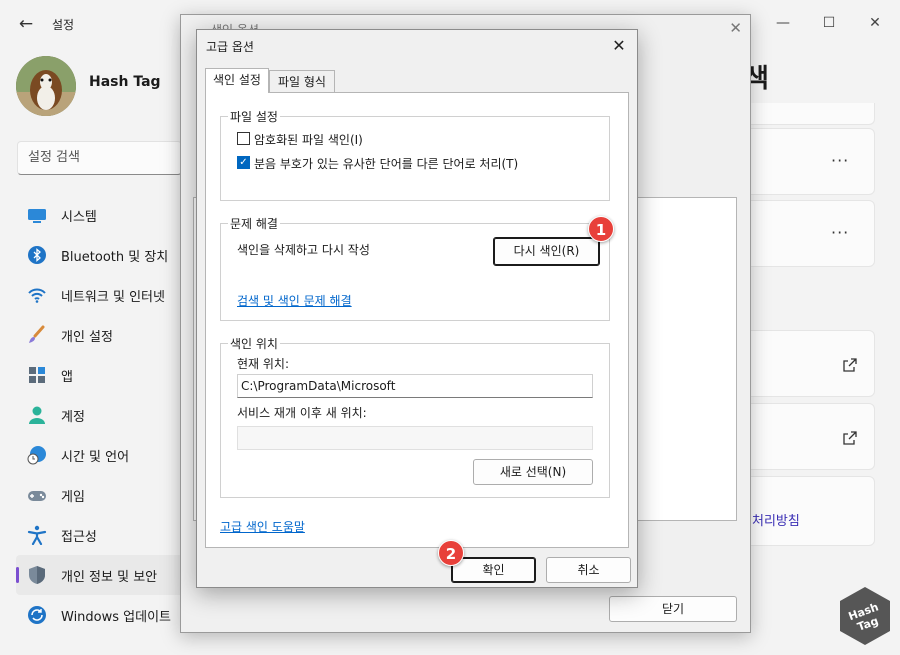 The height and width of the screenshot is (655, 900). Describe the element at coordinates (37, 615) in the screenshot. I see `update-icon` at that location.